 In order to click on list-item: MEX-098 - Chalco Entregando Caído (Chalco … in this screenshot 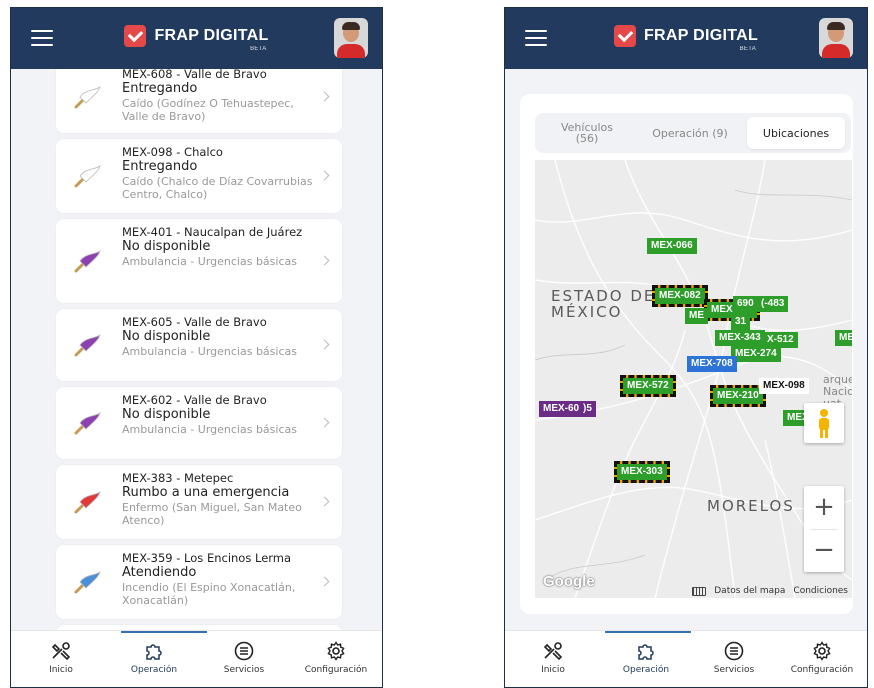, I will do `click(199, 176)`.